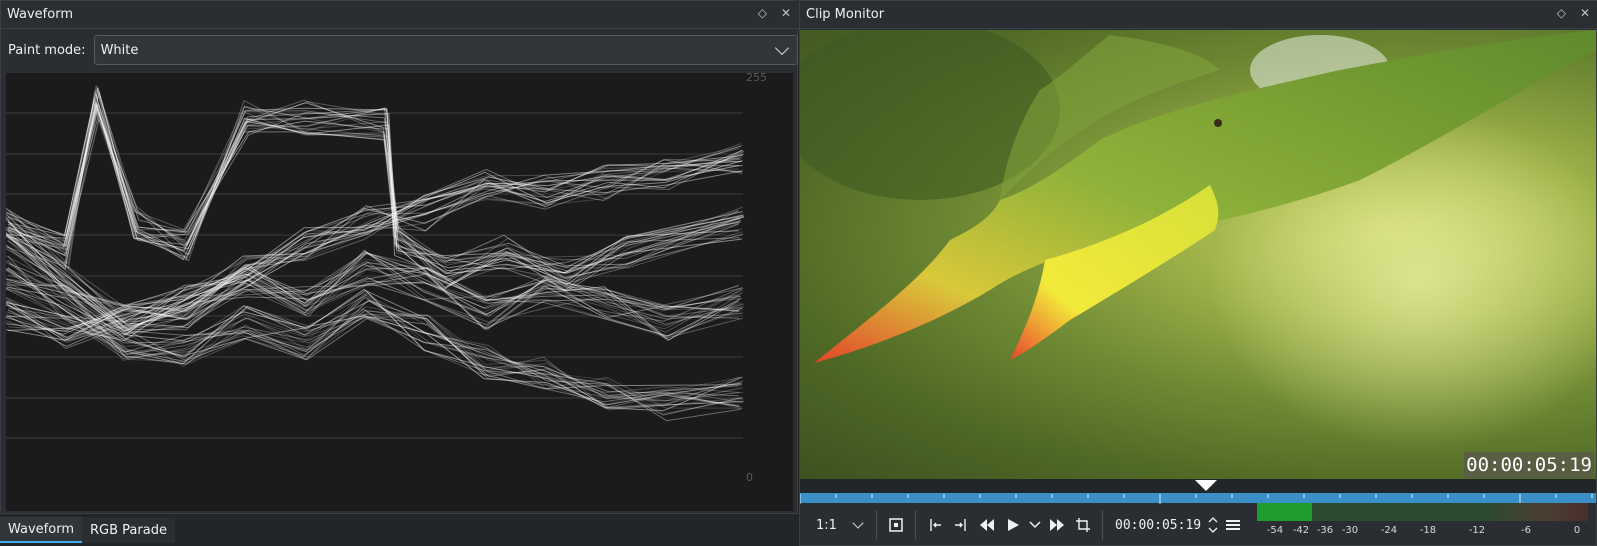  What do you see at coordinates (1197, 491) in the screenshot?
I see `timeline-ruler` at bounding box center [1197, 491].